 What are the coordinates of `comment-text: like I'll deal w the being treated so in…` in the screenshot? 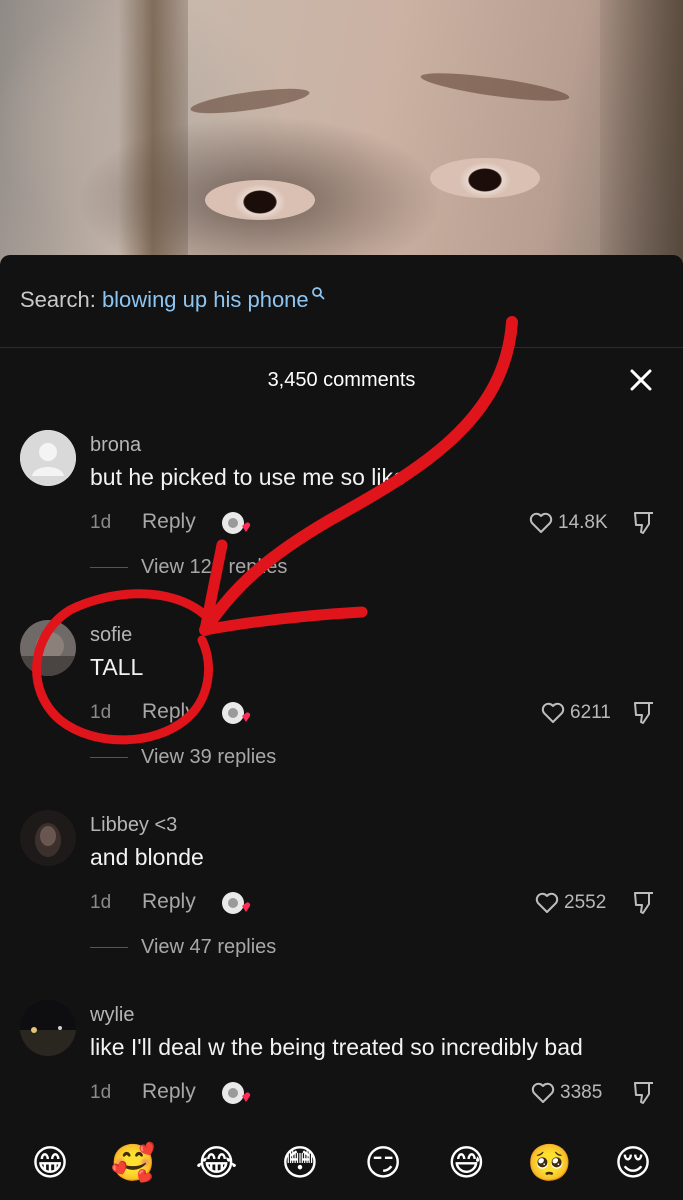 It's located at (336, 1047).